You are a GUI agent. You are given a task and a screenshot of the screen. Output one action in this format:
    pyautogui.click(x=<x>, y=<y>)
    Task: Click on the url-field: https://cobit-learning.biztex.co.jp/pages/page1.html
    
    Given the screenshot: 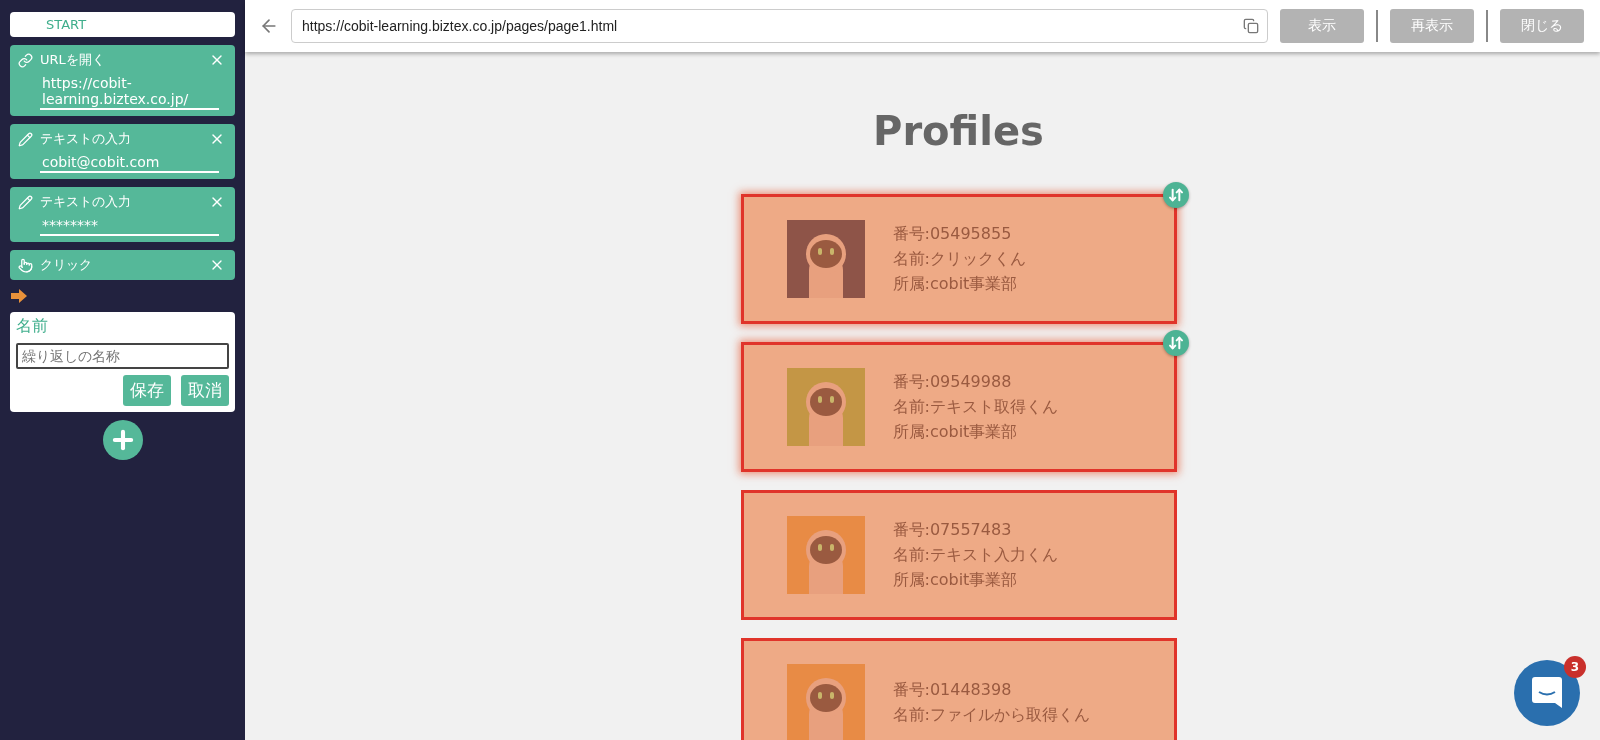 What is the action you would take?
    pyautogui.click(x=779, y=26)
    